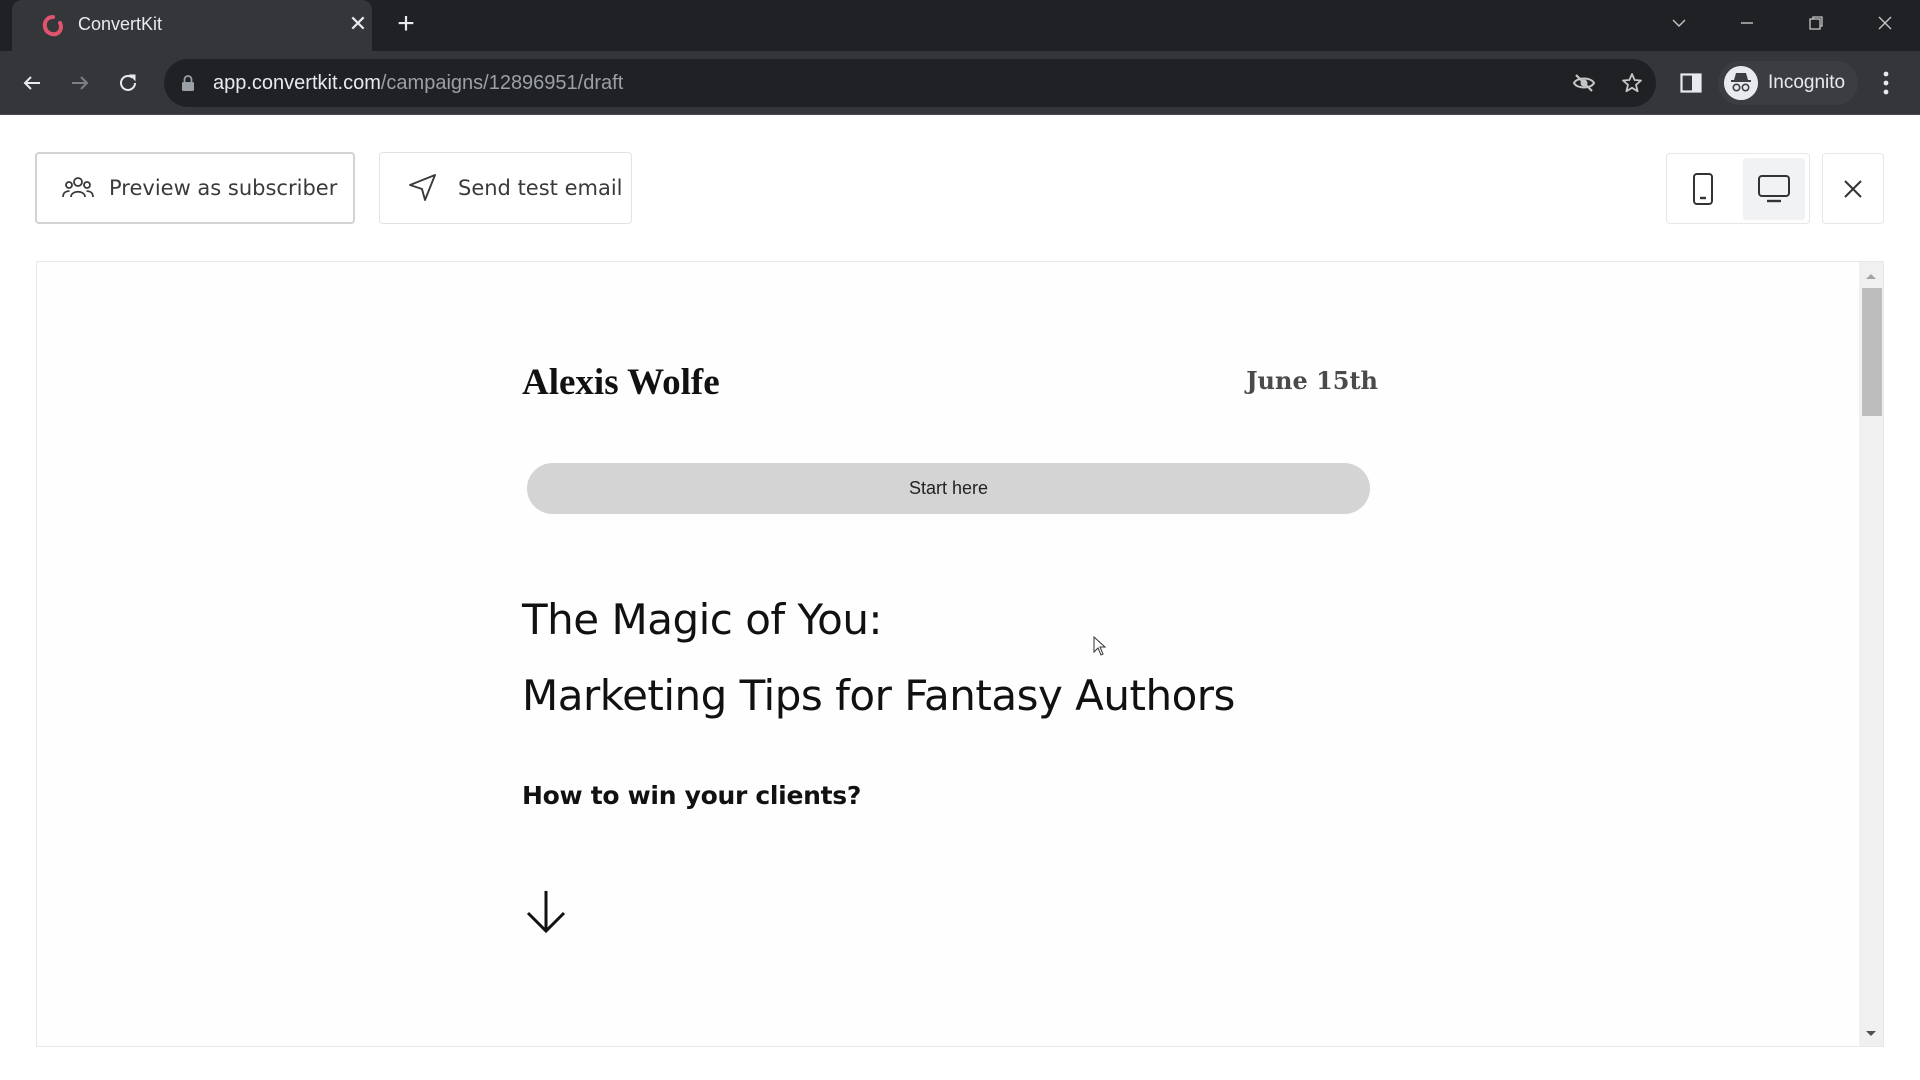 The image size is (1920, 1080). What do you see at coordinates (546, 912) in the screenshot?
I see `arrow-down-icon` at bounding box center [546, 912].